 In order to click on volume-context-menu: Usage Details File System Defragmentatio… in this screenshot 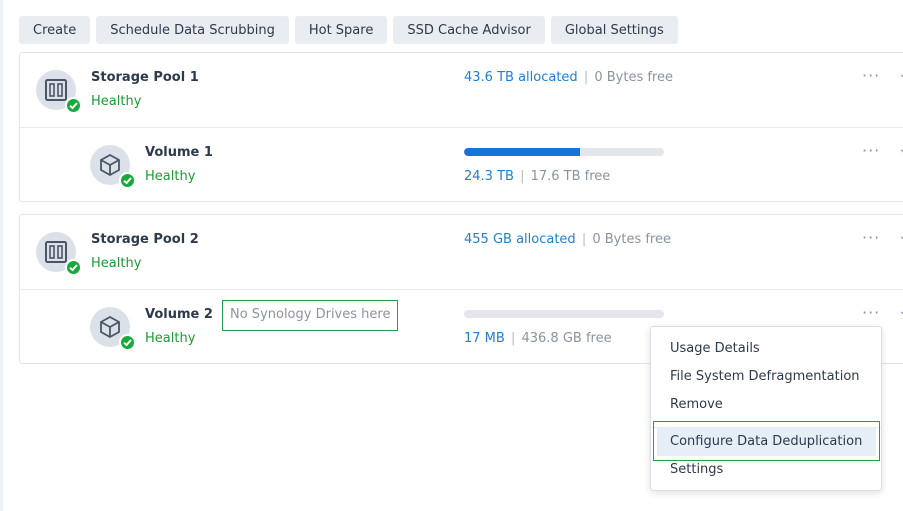, I will do `click(766, 408)`.